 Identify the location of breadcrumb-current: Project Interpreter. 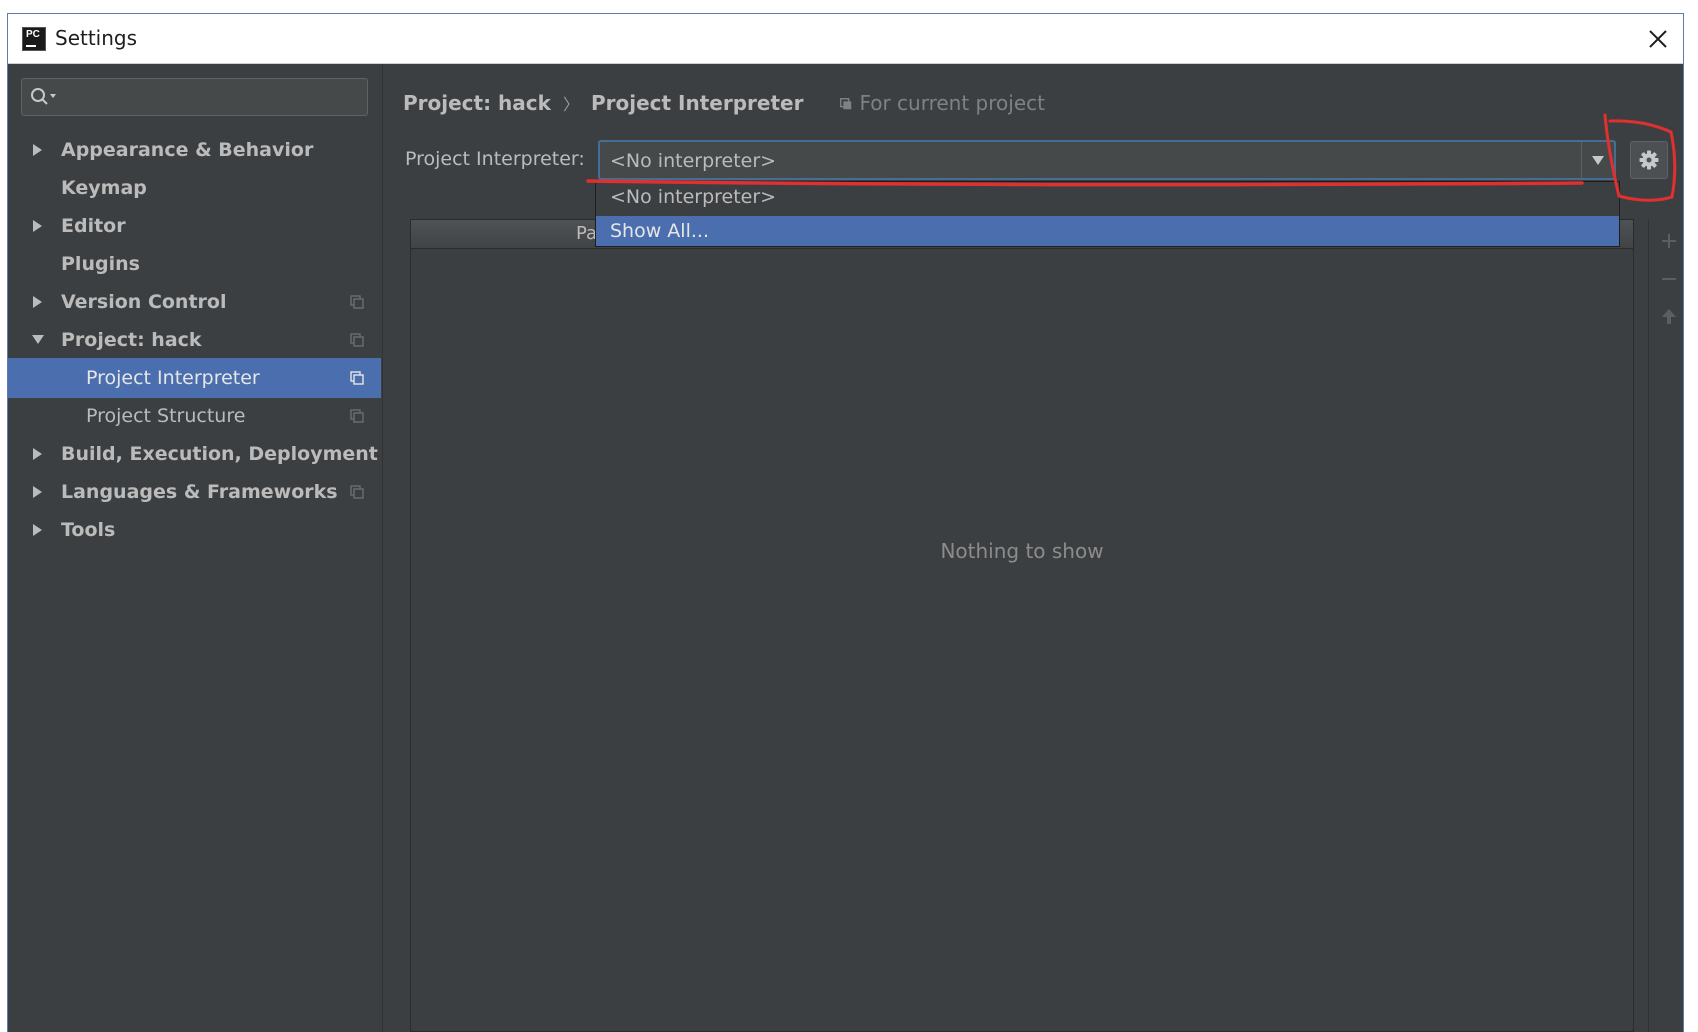
(697, 103).